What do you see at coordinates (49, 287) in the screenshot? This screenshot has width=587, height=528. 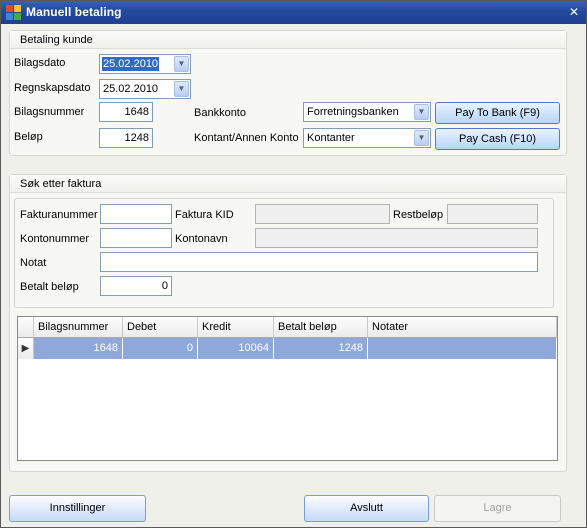 I see `betalt-belop-label: Betalt beløp` at bounding box center [49, 287].